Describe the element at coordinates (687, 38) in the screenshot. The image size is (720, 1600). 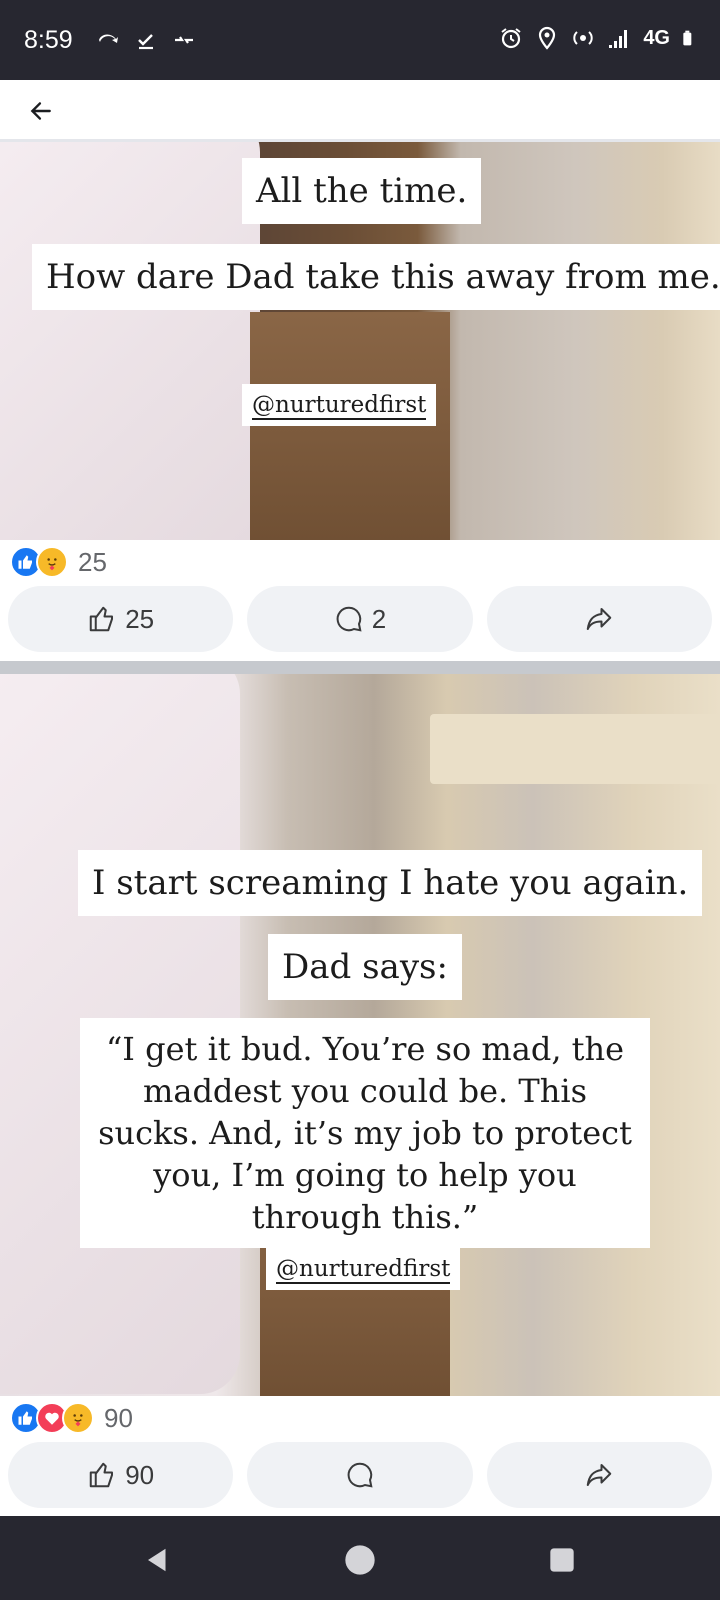
I see `battery-icon` at that location.